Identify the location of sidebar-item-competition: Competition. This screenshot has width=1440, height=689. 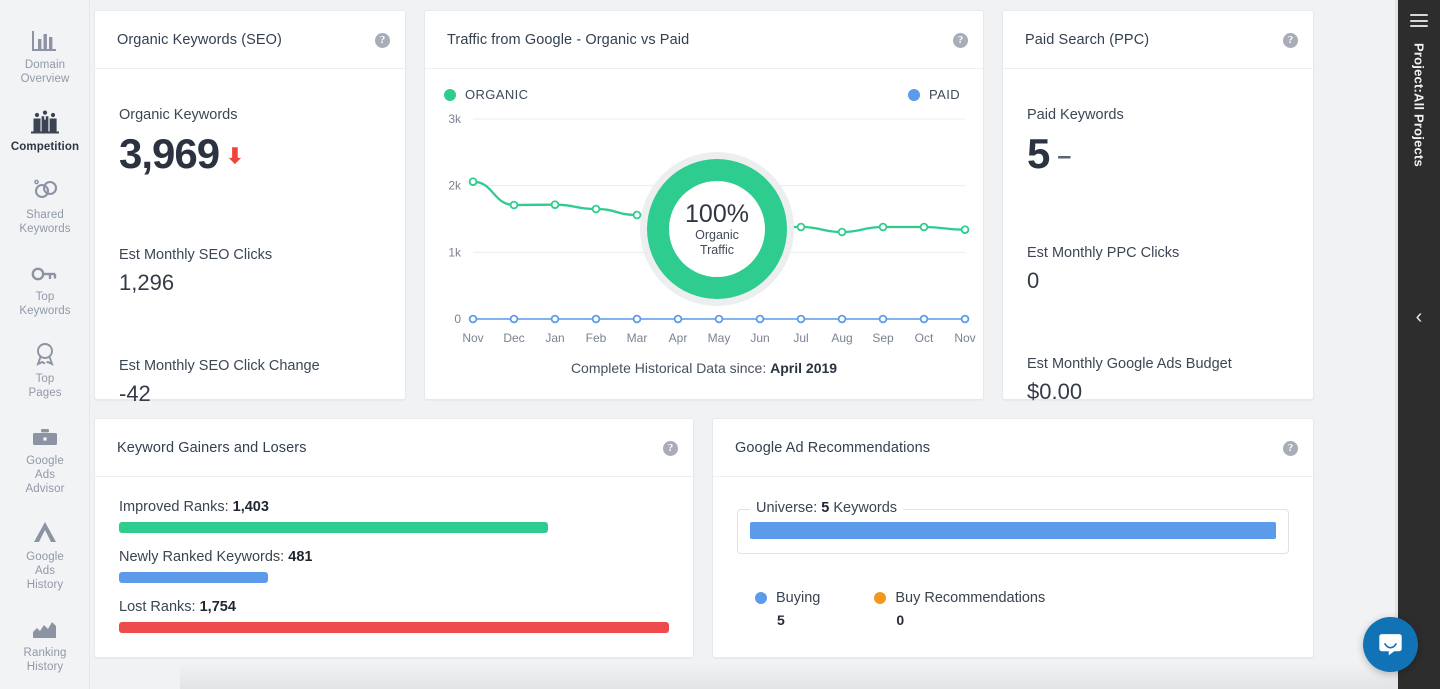
(44, 130).